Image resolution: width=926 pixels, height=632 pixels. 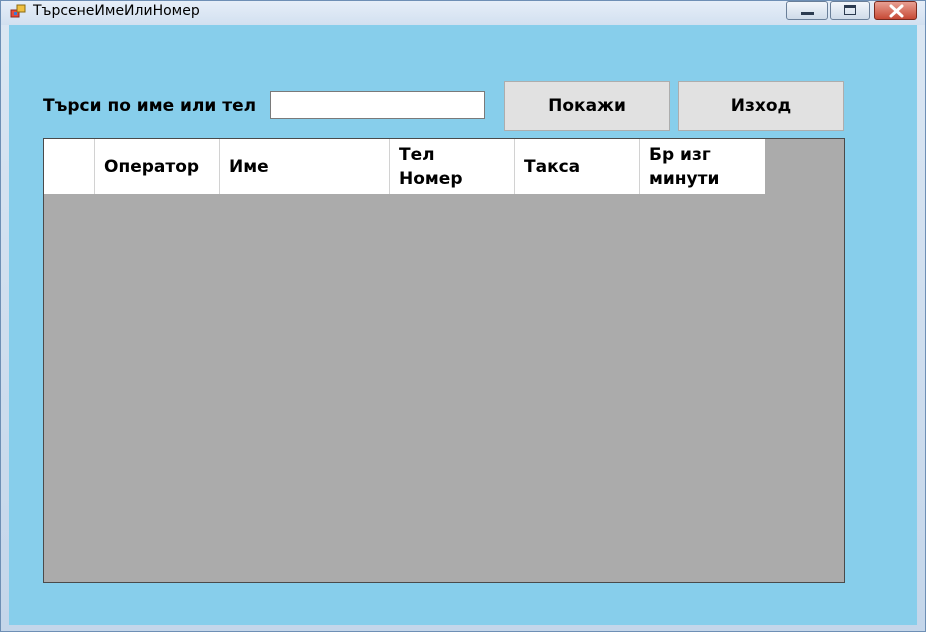 What do you see at coordinates (807, 10) in the screenshot?
I see `minimize-button` at bounding box center [807, 10].